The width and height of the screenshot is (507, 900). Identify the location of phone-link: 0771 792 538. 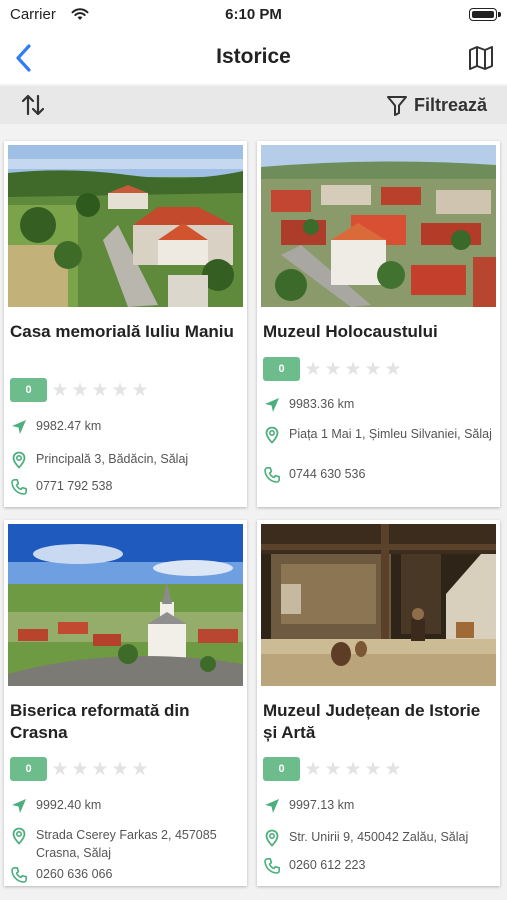
(74, 486).